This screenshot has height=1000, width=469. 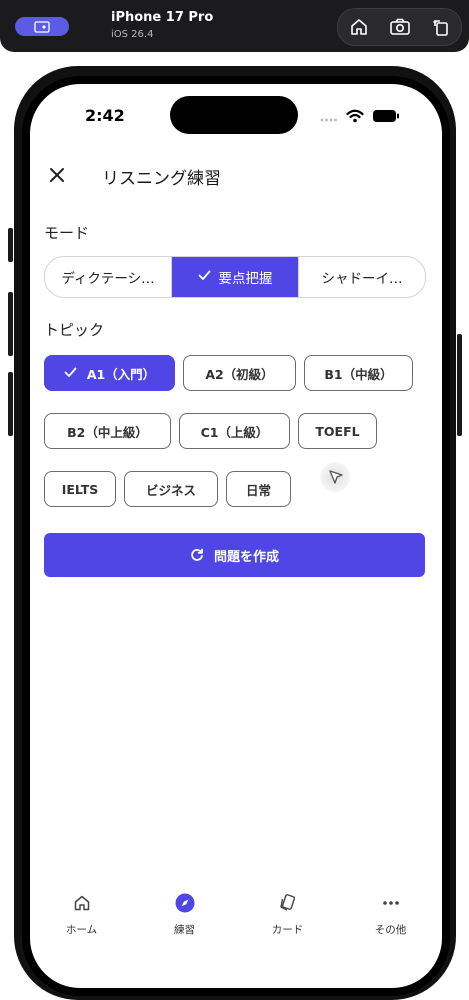 I want to click on compass-icon, so click(x=185, y=903).